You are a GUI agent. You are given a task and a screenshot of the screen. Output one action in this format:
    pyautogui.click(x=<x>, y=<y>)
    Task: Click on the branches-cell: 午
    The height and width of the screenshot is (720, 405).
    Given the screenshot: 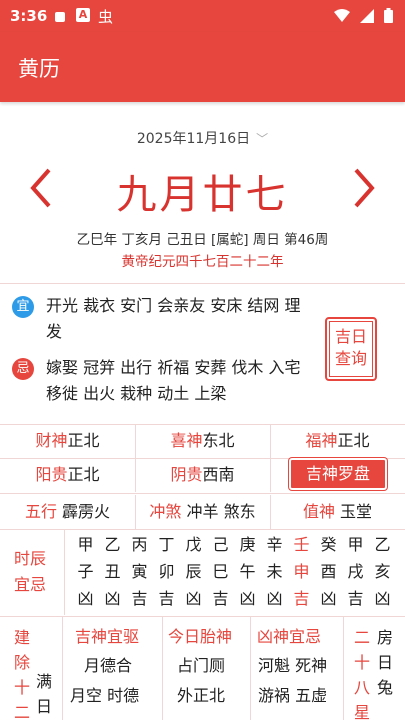 What is the action you would take?
    pyautogui.click(x=247, y=571)
    